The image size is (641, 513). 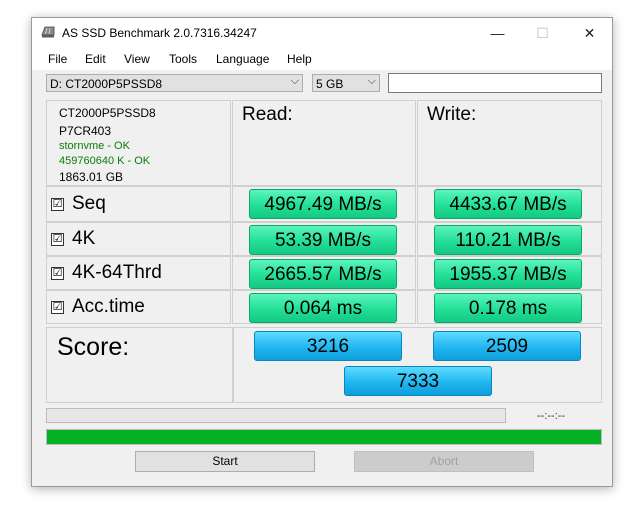 I want to click on acc-time-read-cell: 0.064 ms, so click(x=324, y=307).